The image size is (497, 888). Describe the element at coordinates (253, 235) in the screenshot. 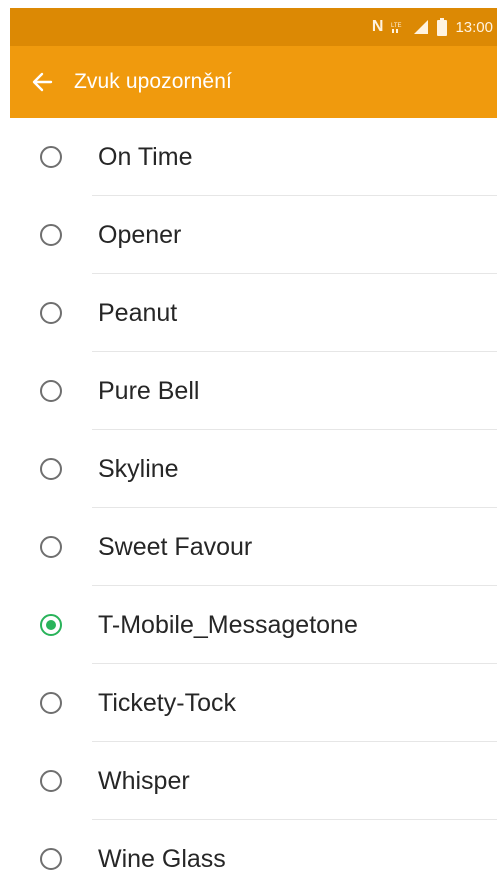

I see `ringtone-item: Opener` at that location.